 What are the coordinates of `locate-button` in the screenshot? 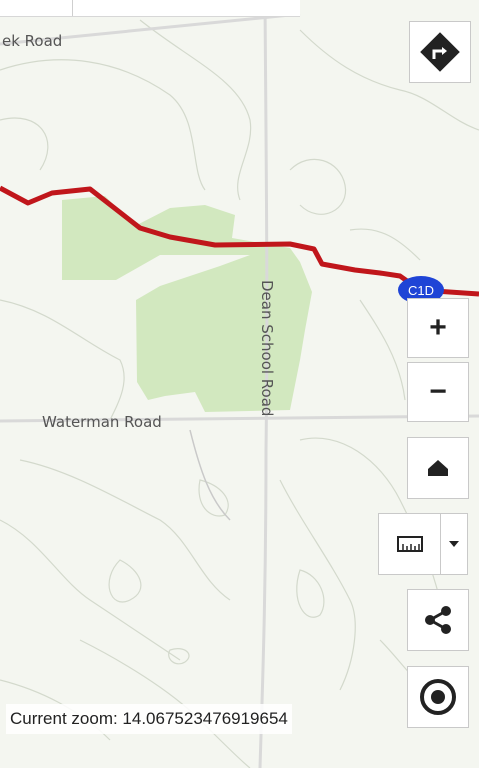 It's located at (438, 697).